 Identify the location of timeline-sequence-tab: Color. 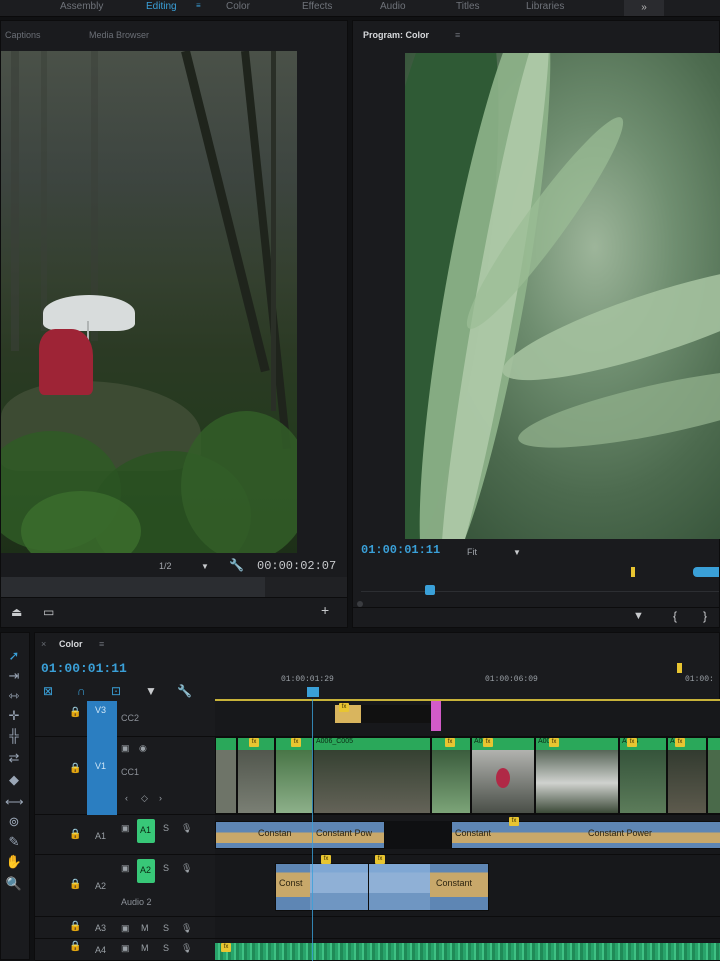
(71, 644).